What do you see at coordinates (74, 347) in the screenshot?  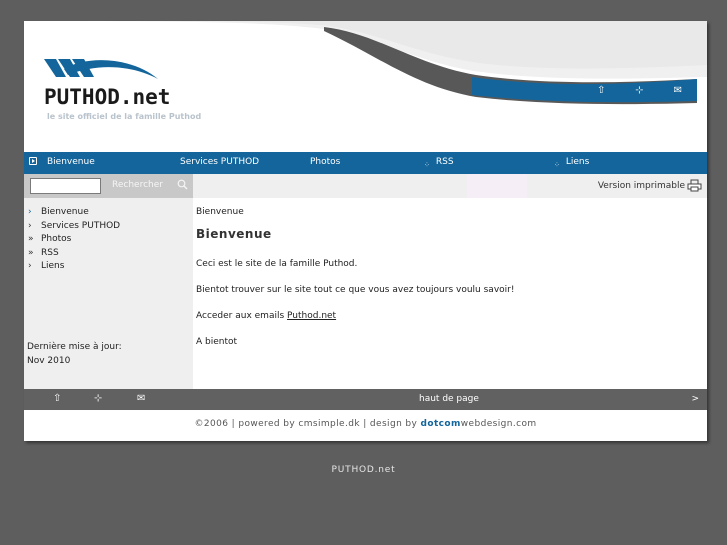 I see `last-update-label: Dernière mise à jour:` at bounding box center [74, 347].